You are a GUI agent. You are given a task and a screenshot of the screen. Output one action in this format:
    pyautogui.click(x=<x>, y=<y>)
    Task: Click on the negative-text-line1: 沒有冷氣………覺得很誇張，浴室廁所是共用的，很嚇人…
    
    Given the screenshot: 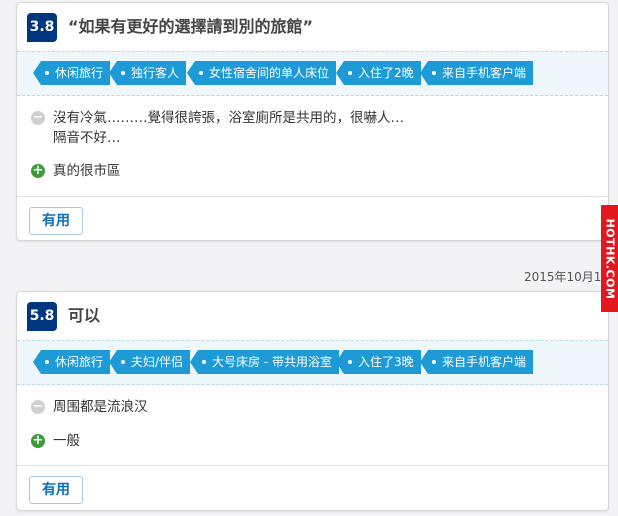 What is the action you would take?
    pyautogui.click(x=228, y=118)
    